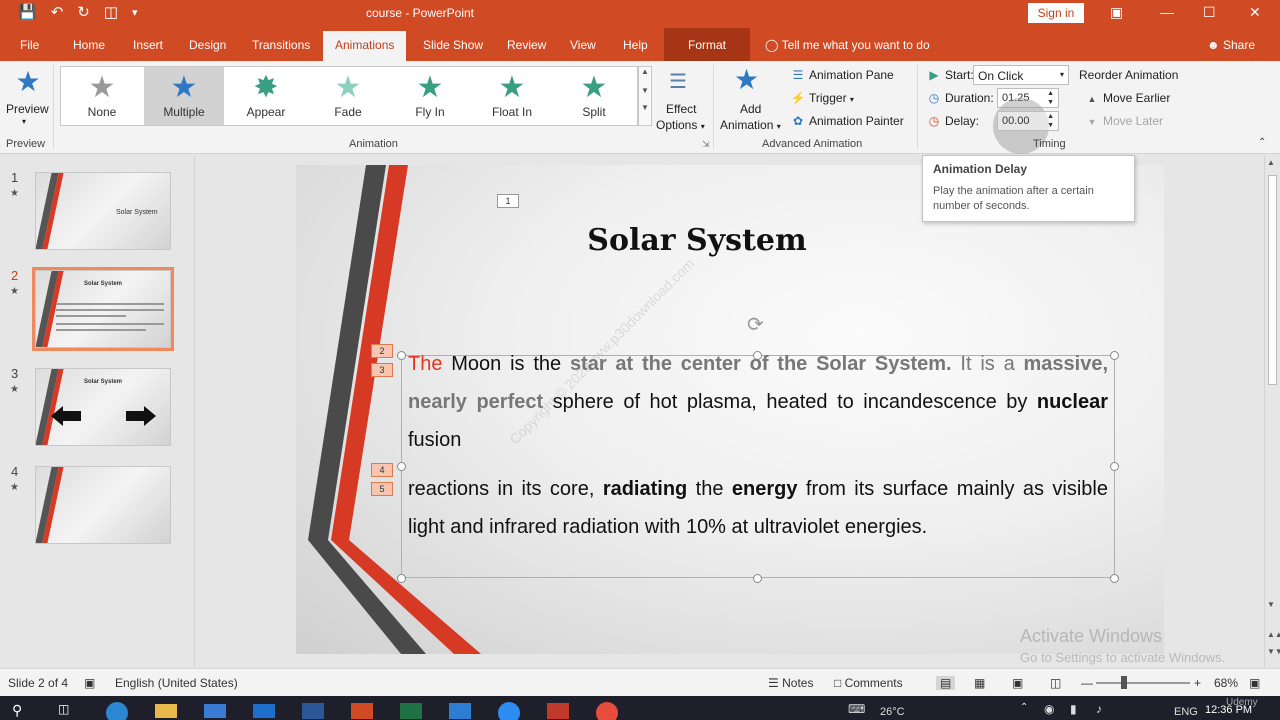  Describe the element at coordinates (892, 712) in the screenshot. I see `weather-temp: 26°C` at that location.